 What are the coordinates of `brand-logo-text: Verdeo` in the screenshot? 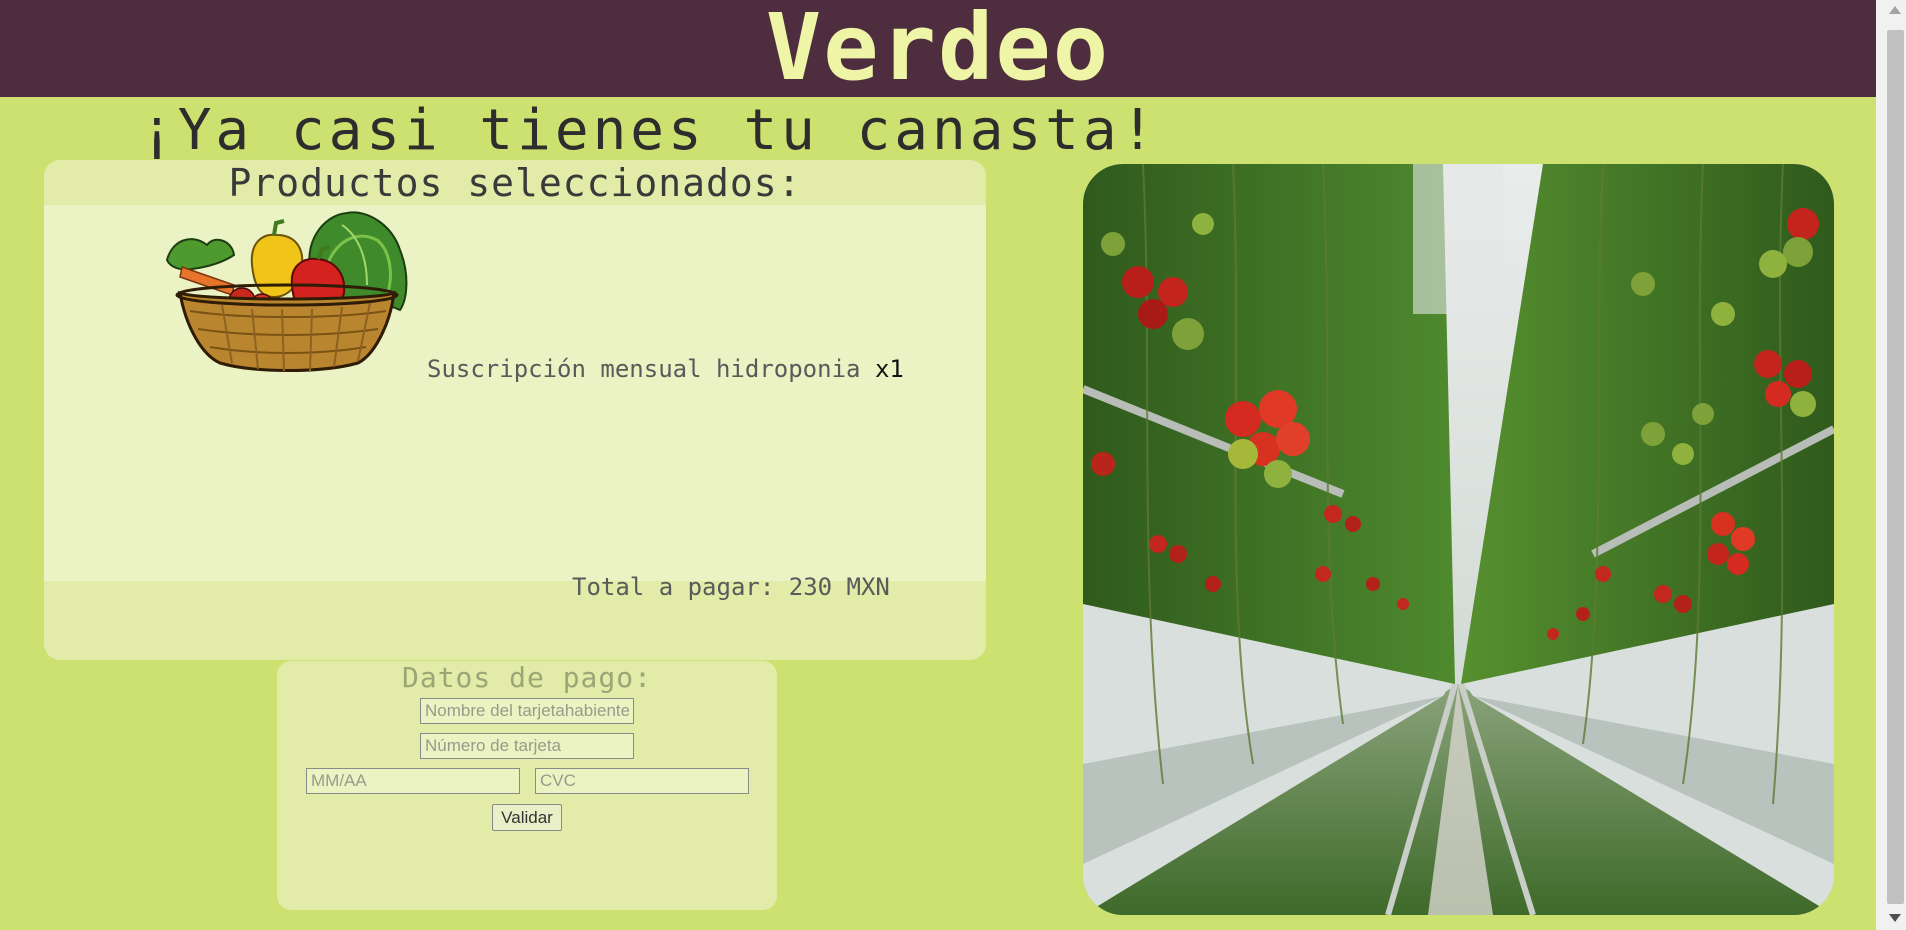 It's located at (938, 48).